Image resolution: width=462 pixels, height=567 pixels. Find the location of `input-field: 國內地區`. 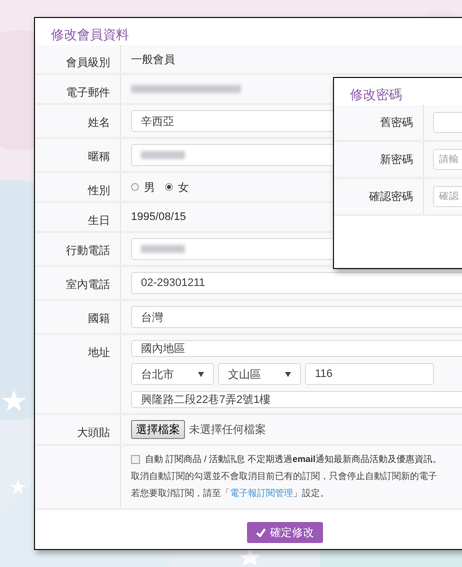

input-field: 國內地區 is located at coordinates (296, 348).